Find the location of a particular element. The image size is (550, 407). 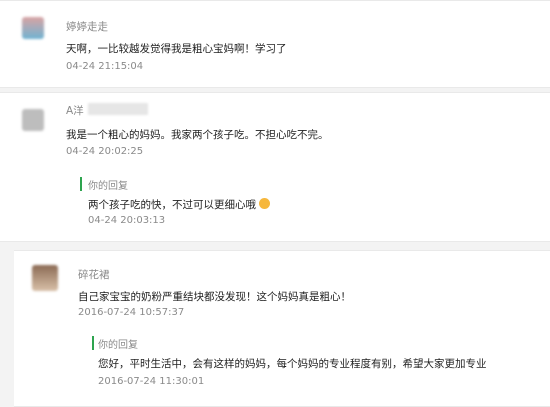

reply-text: 您好，平时生活中，会有这样的妈妈，每个妈妈的专业程度有别，希望大家更加专业 is located at coordinates (292, 364).